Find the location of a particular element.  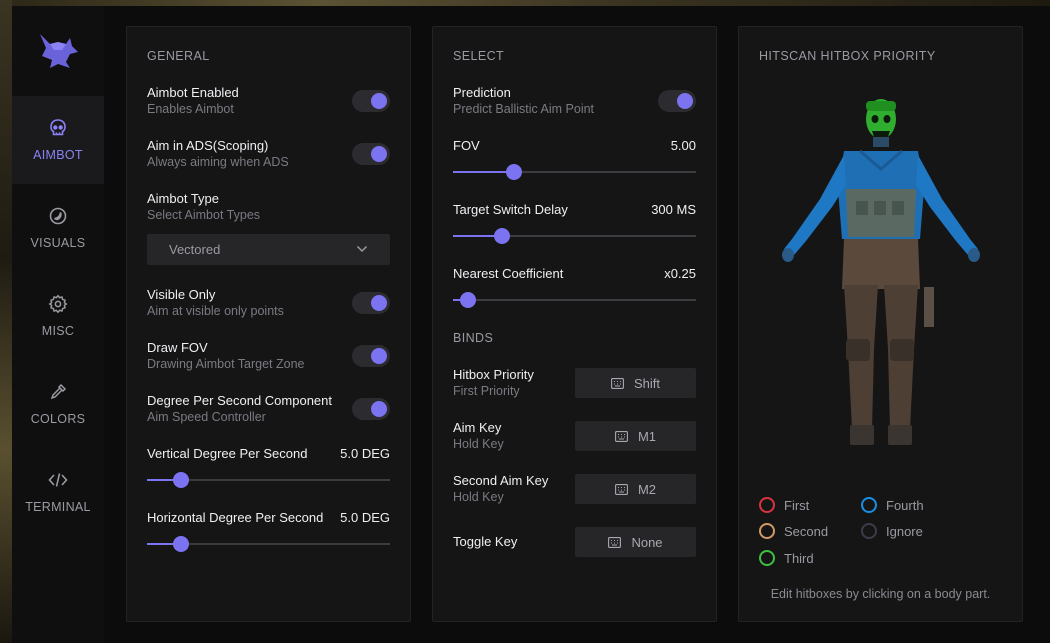

aimbot-enabled-toggle is located at coordinates (371, 101).